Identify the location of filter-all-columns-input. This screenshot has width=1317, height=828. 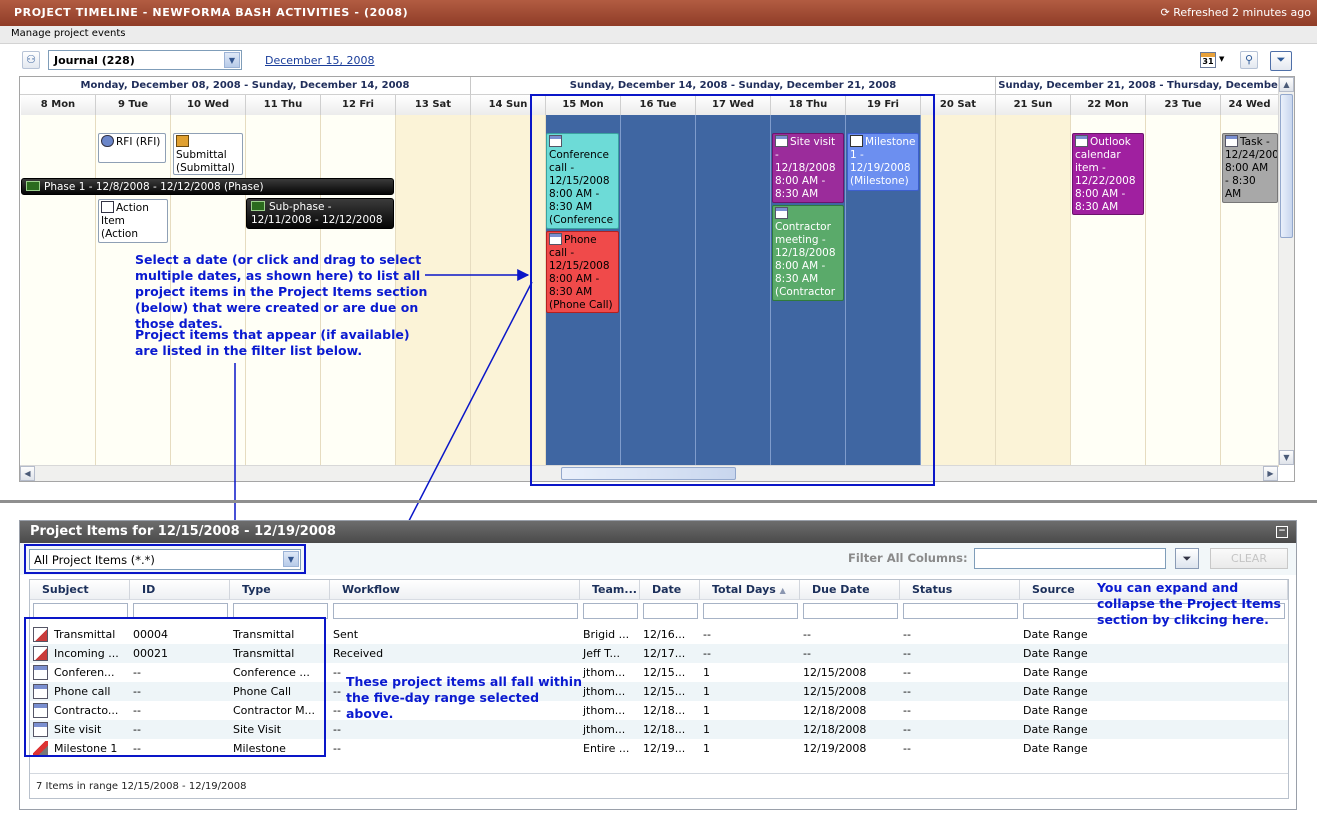
(1070, 558).